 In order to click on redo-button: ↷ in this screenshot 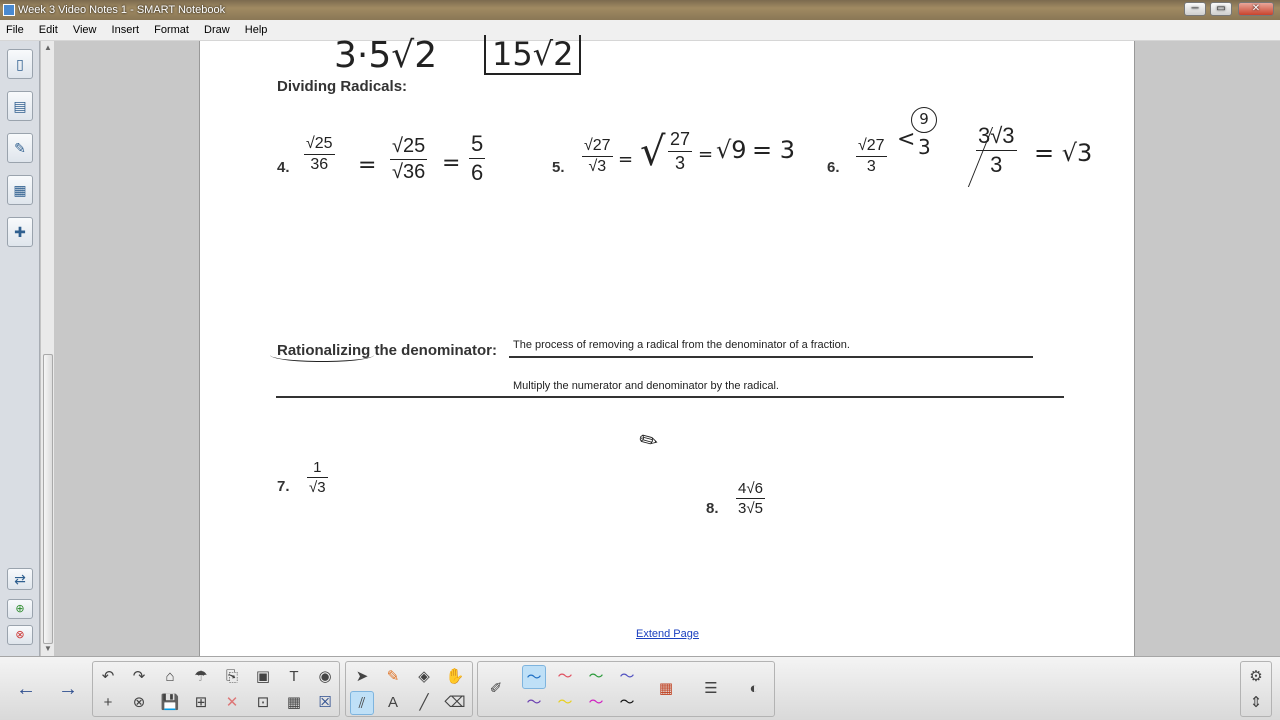, I will do `click(139, 677)`.